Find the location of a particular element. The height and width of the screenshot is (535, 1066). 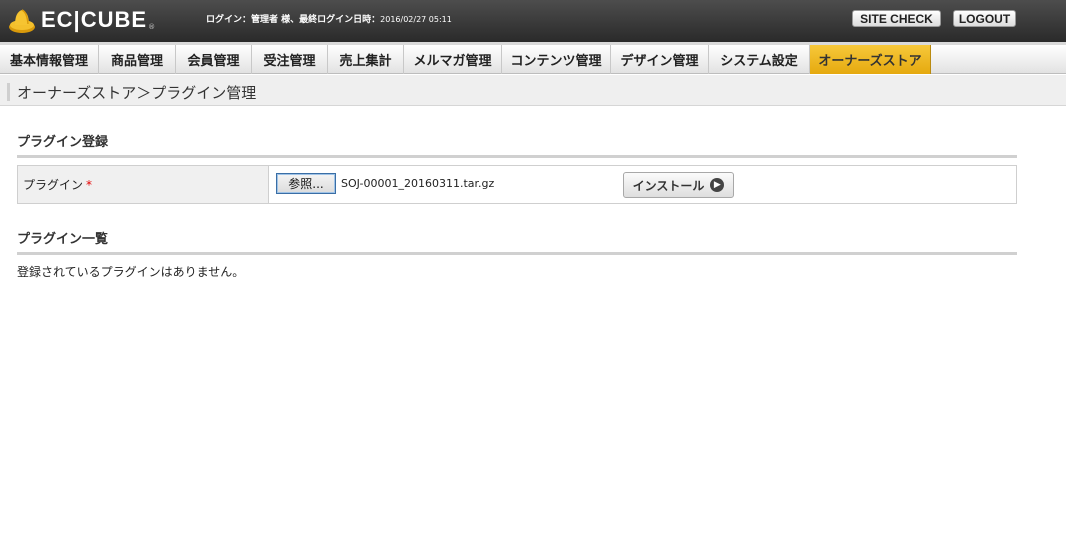

nav-item-products: 商品管理 is located at coordinates (137, 59).